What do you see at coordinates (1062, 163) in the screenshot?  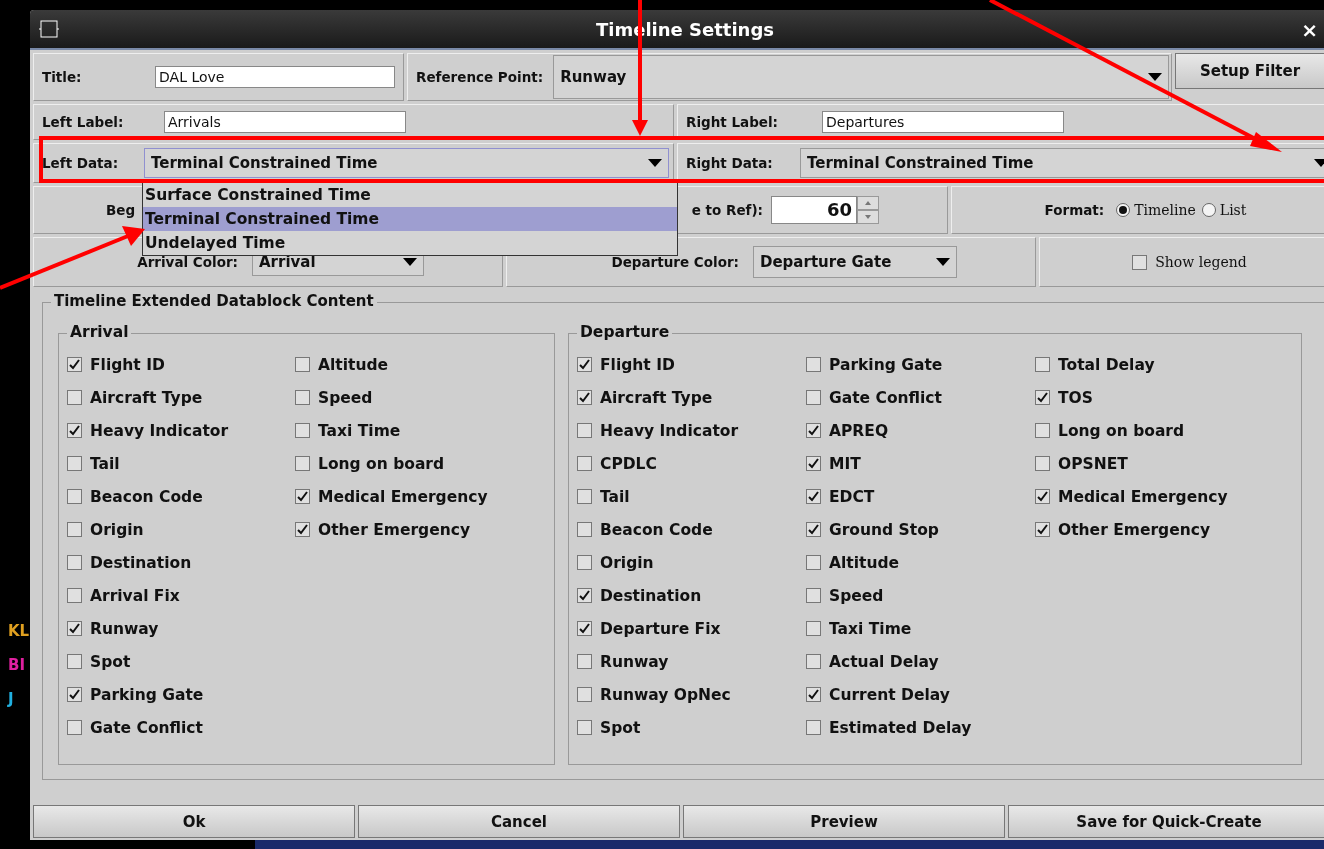 I see `right-data-dropdown: Terminal Constrained Time` at bounding box center [1062, 163].